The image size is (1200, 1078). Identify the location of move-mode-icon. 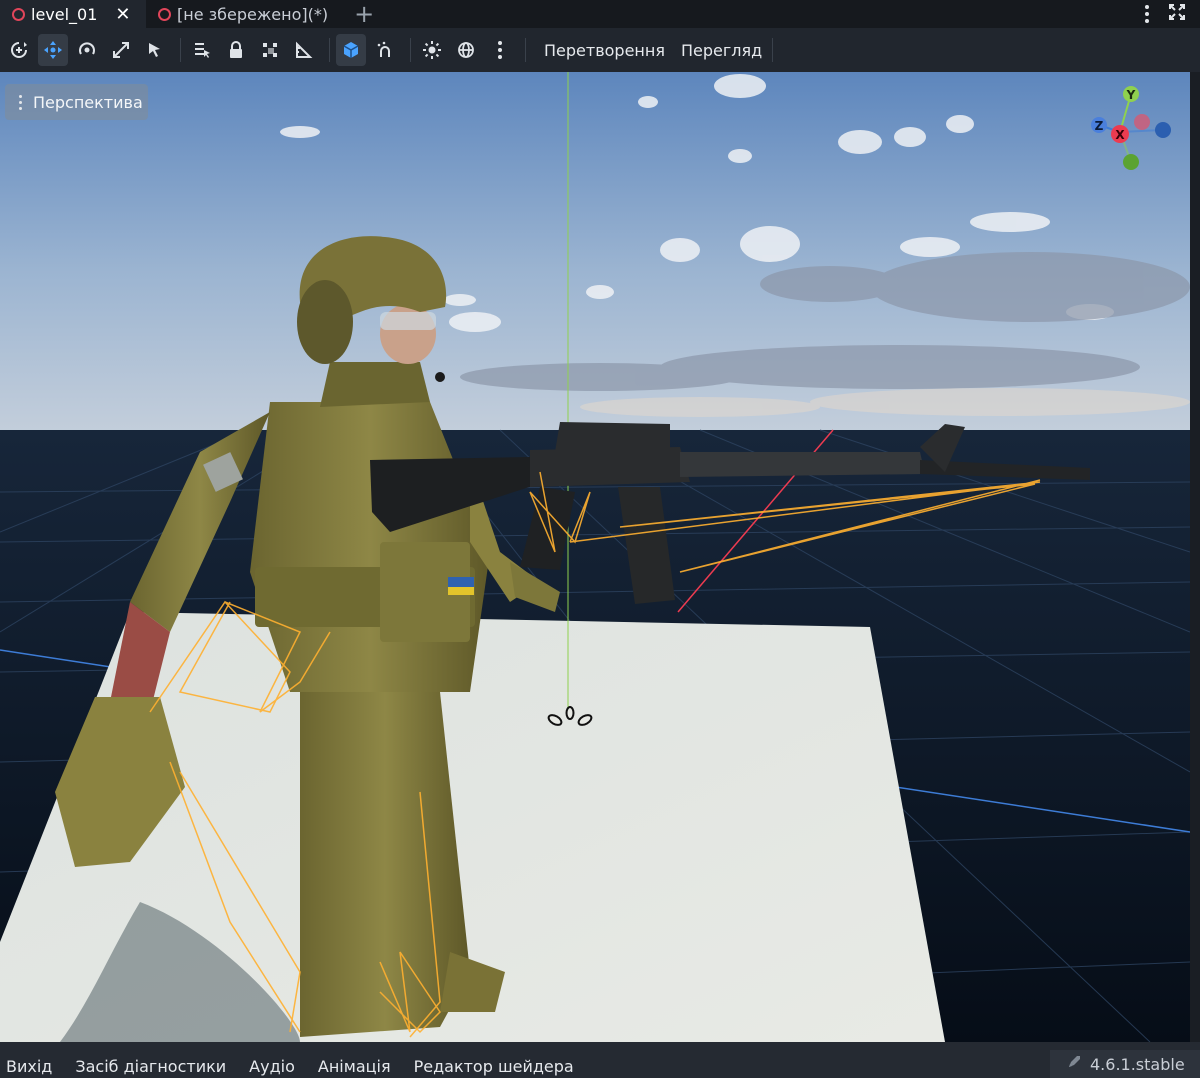
(53, 50).